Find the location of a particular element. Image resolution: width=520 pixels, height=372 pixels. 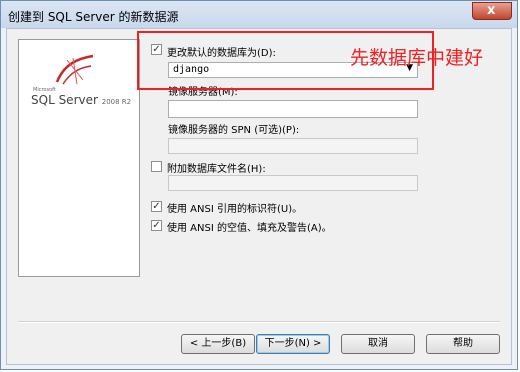

logo-version: 2008 R2 is located at coordinates (116, 102).